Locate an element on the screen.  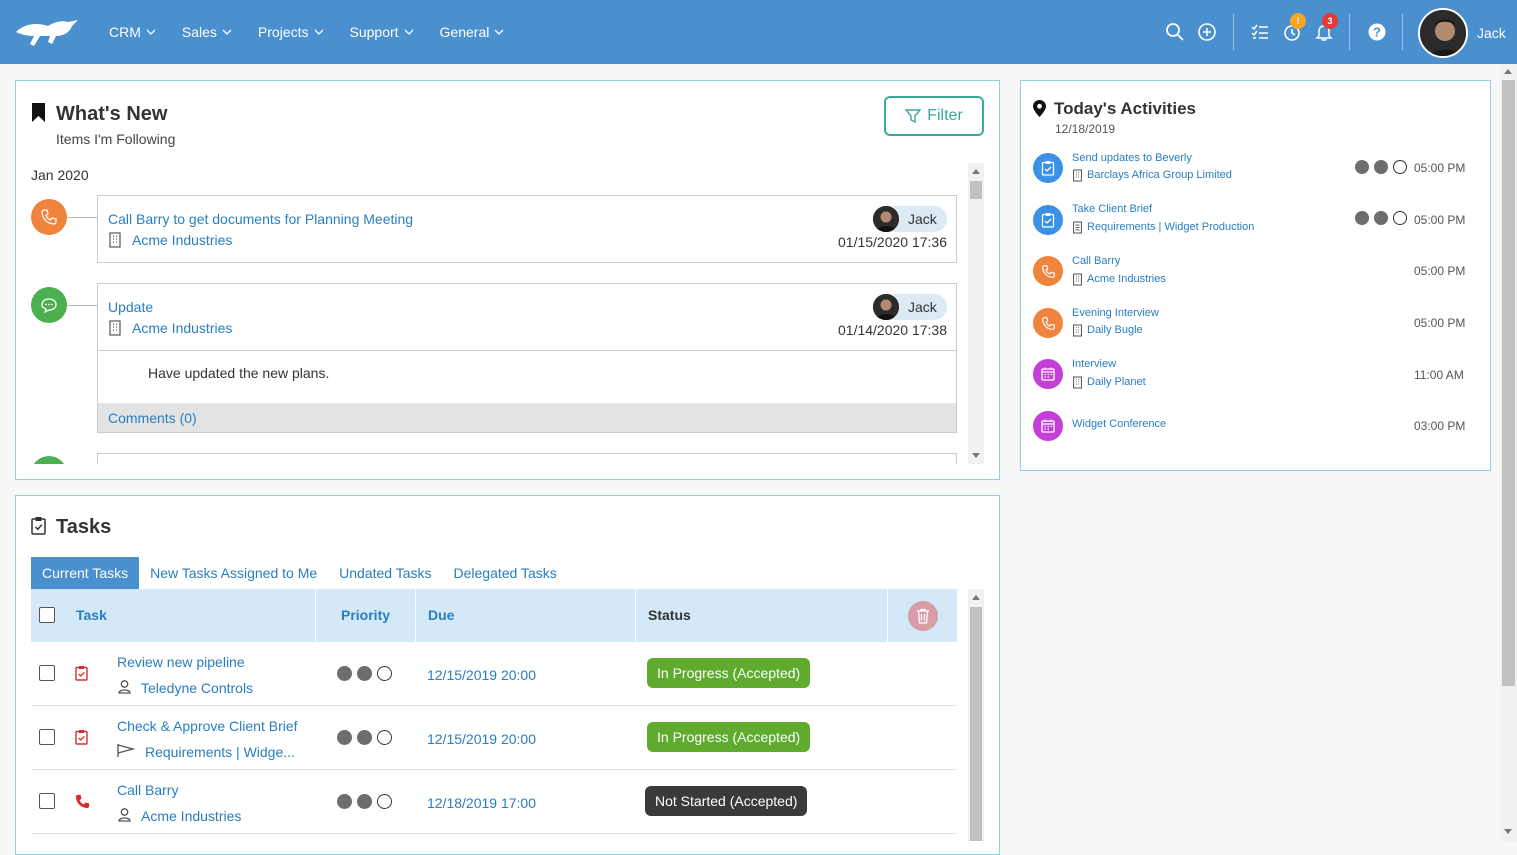
nav-support: Support is located at coordinates (382, 32).